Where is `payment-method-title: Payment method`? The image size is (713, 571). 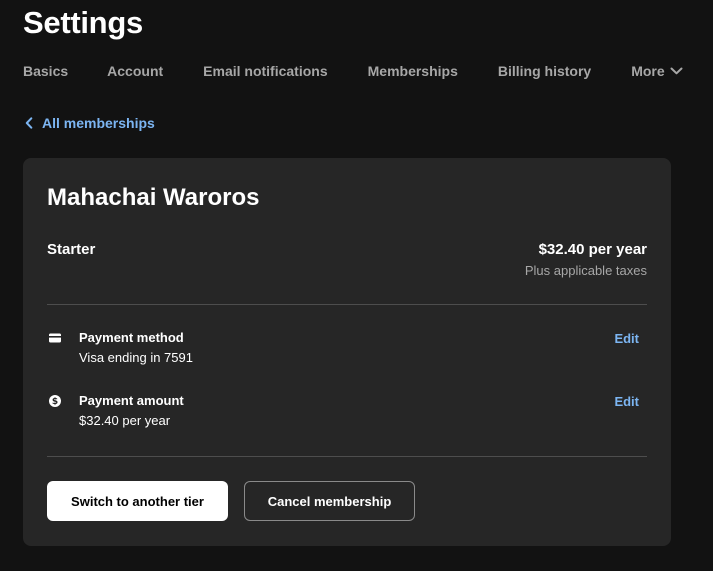 payment-method-title: Payment method is located at coordinates (131, 337).